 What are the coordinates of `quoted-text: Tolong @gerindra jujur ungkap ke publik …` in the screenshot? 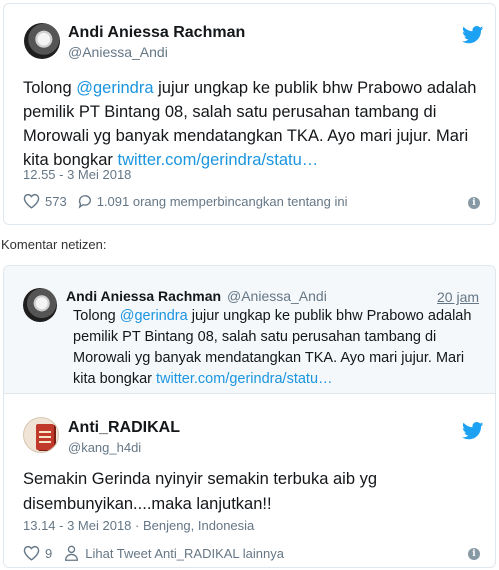 It's located at (272, 347).